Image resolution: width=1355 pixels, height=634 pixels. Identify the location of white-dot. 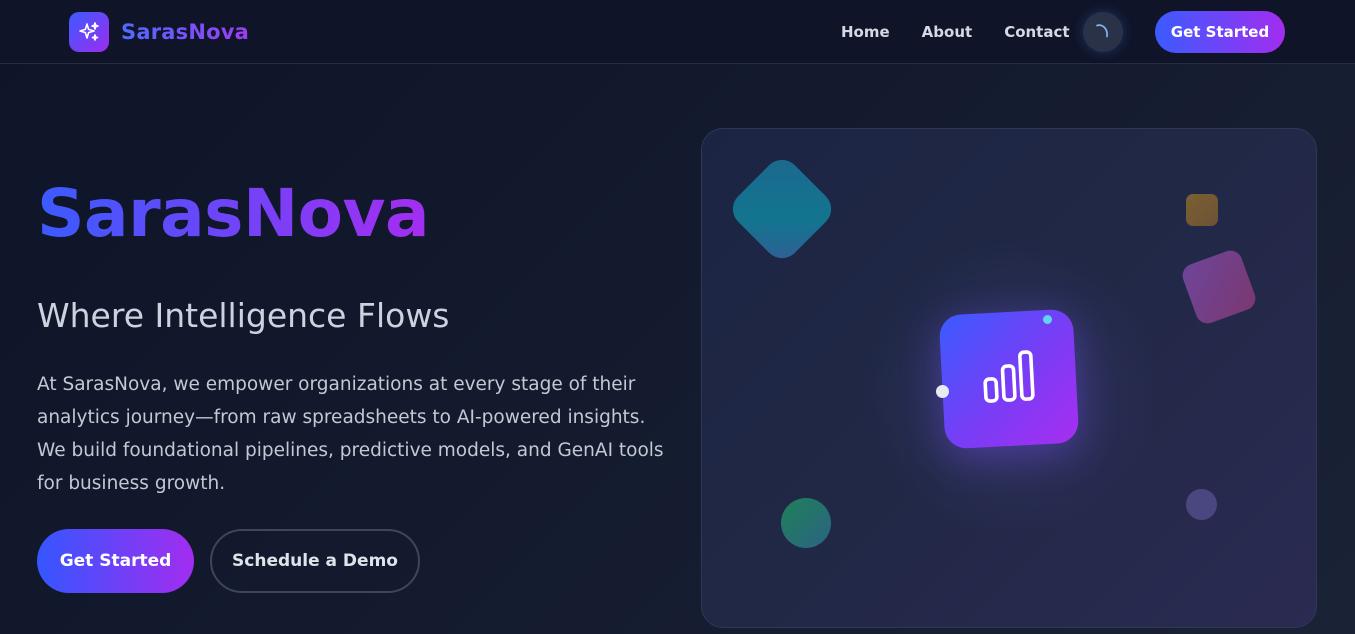
(942, 391).